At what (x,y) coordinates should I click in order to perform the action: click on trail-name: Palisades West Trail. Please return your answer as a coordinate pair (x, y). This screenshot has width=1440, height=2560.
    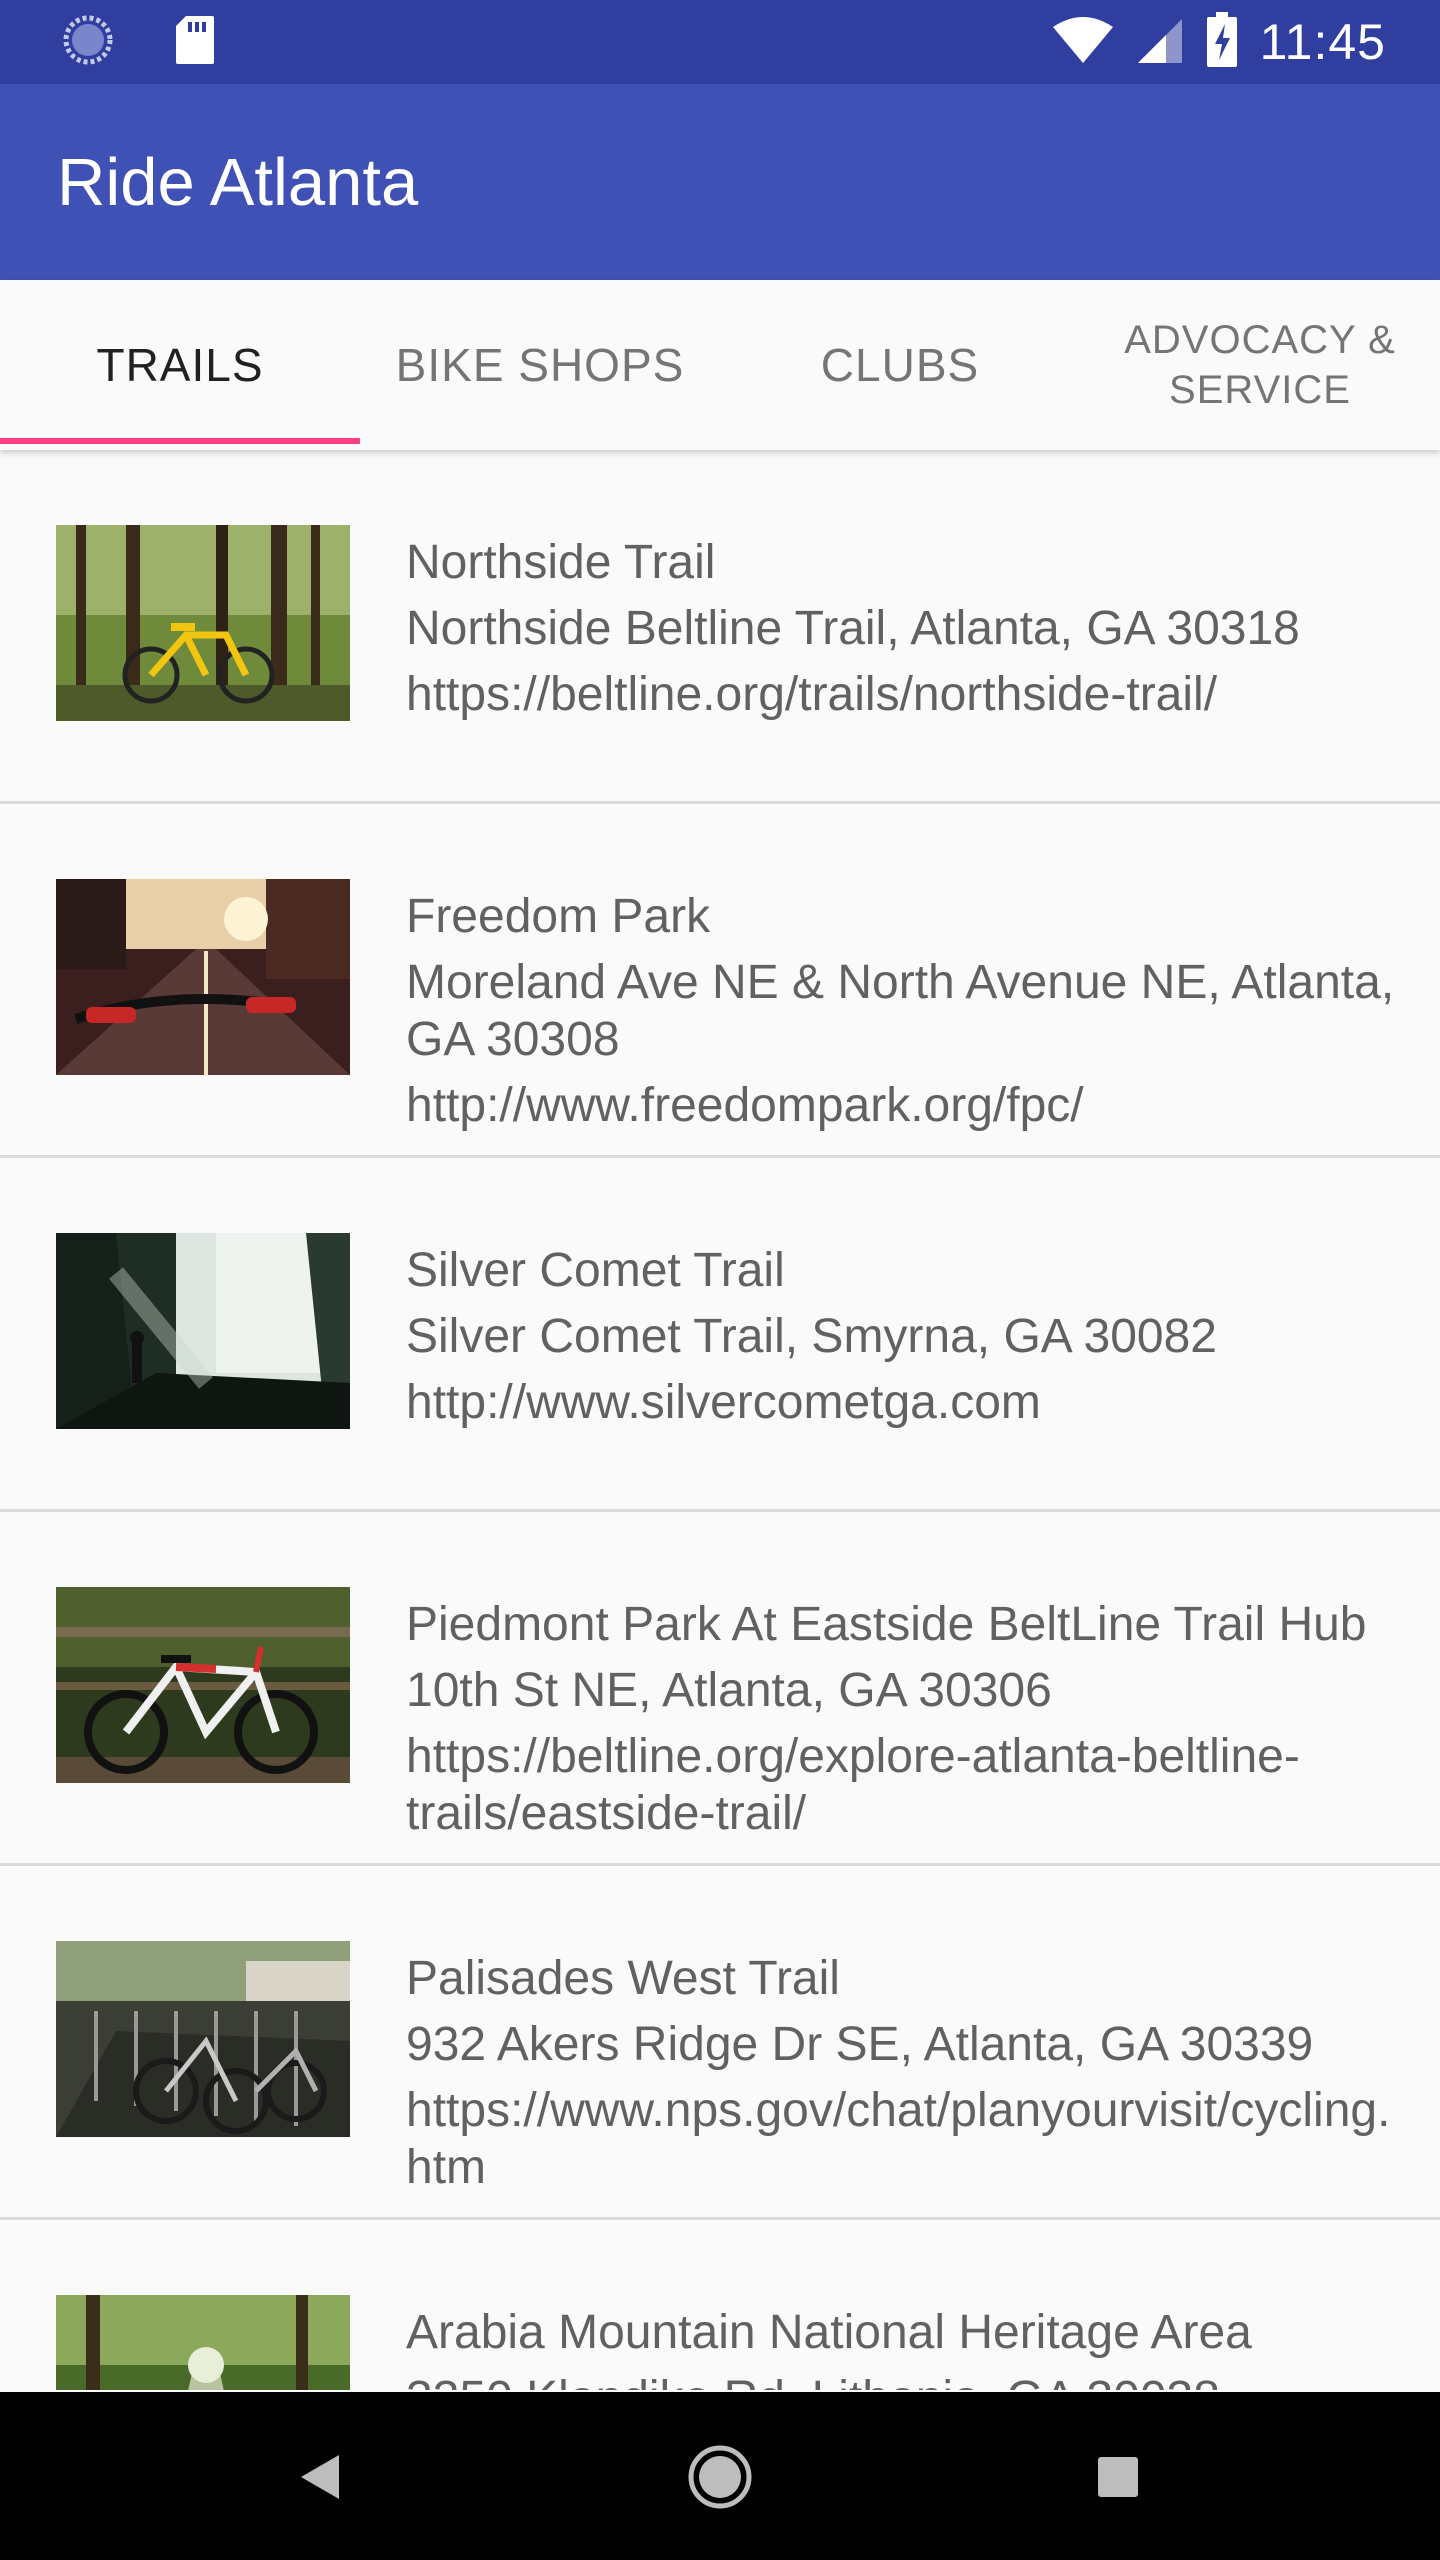
    Looking at the image, I should click on (623, 1978).